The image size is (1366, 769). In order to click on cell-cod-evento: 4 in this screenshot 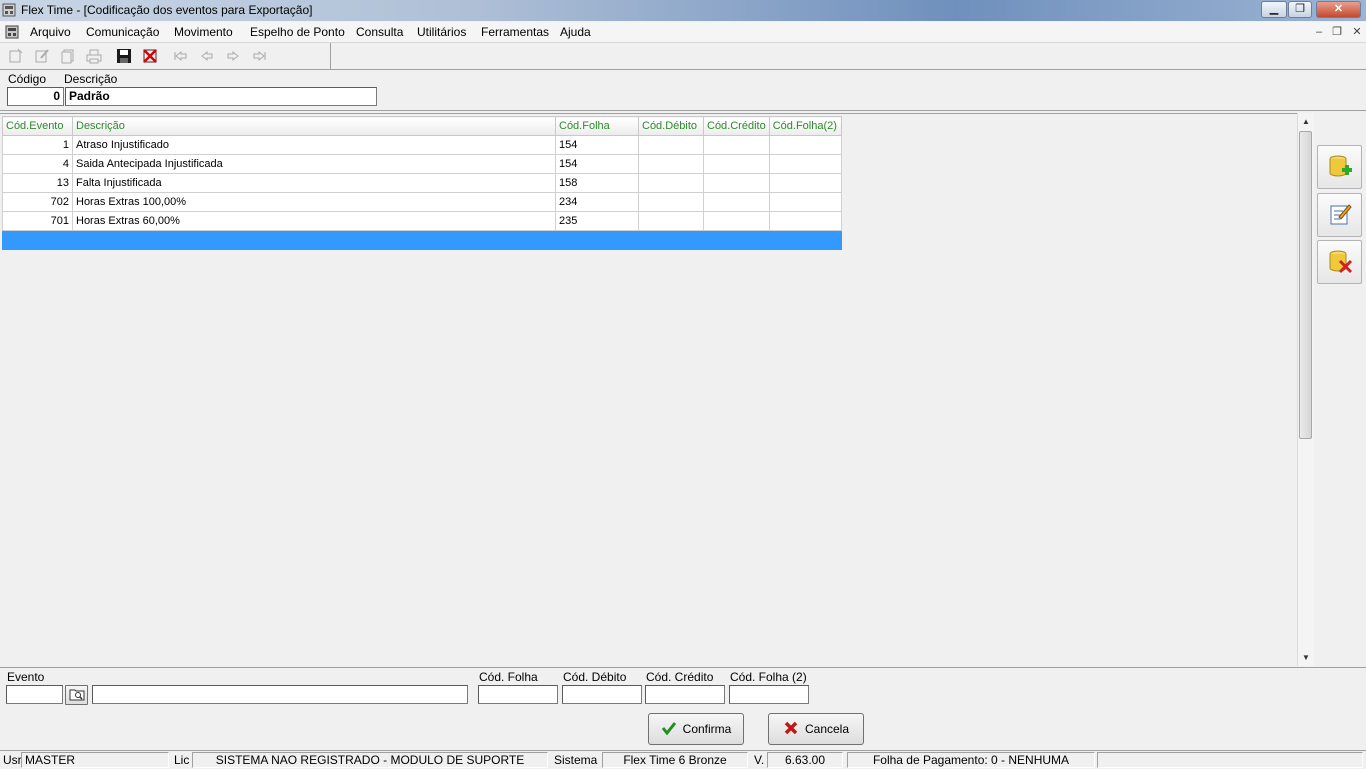, I will do `click(37, 164)`.